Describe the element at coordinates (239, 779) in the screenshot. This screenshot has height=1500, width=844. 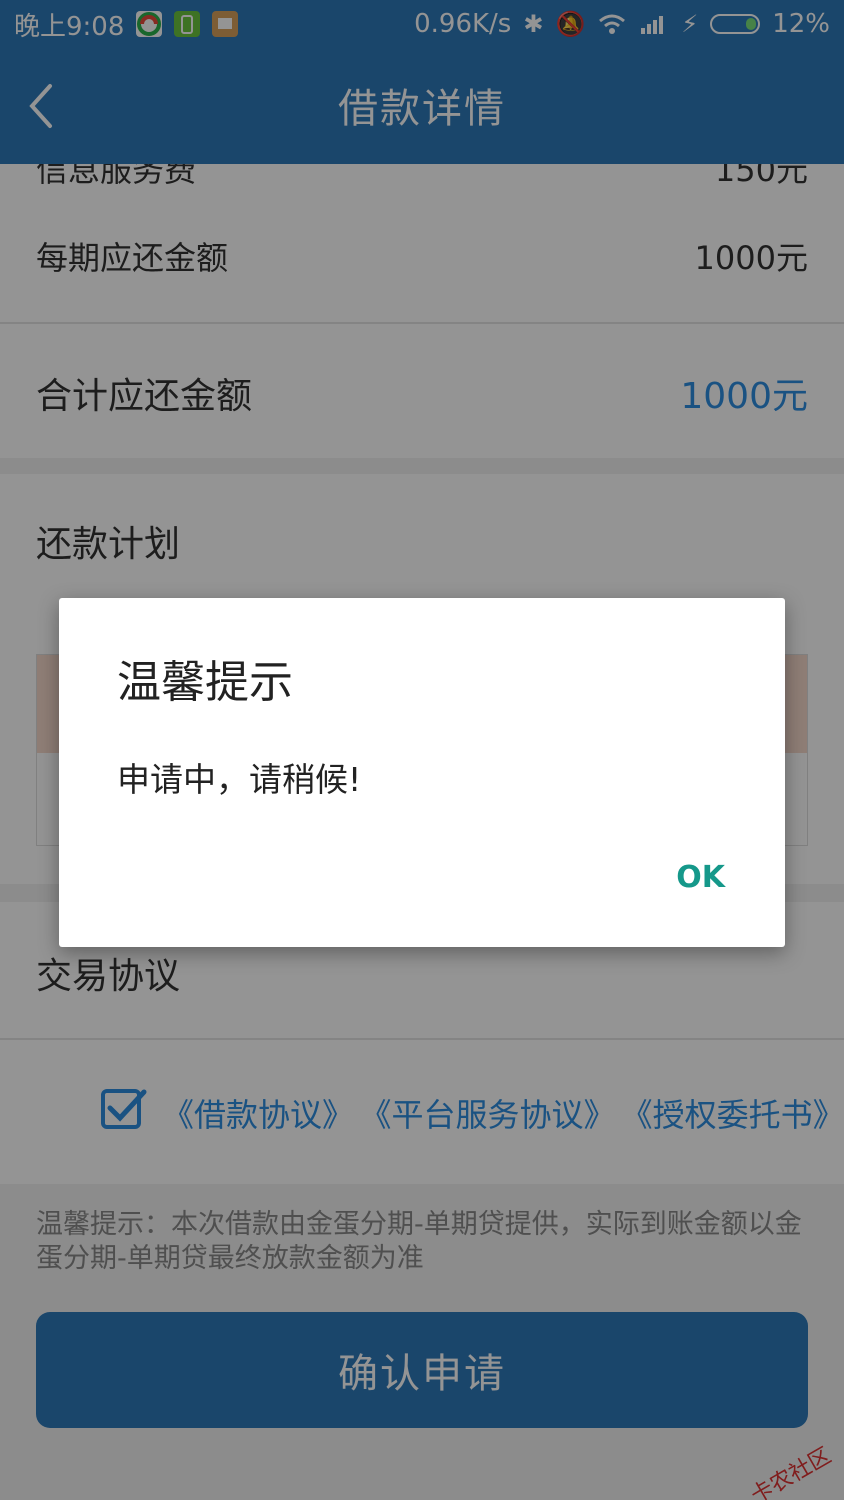
I see `dialog-message: 申请中，请稍候!` at that location.